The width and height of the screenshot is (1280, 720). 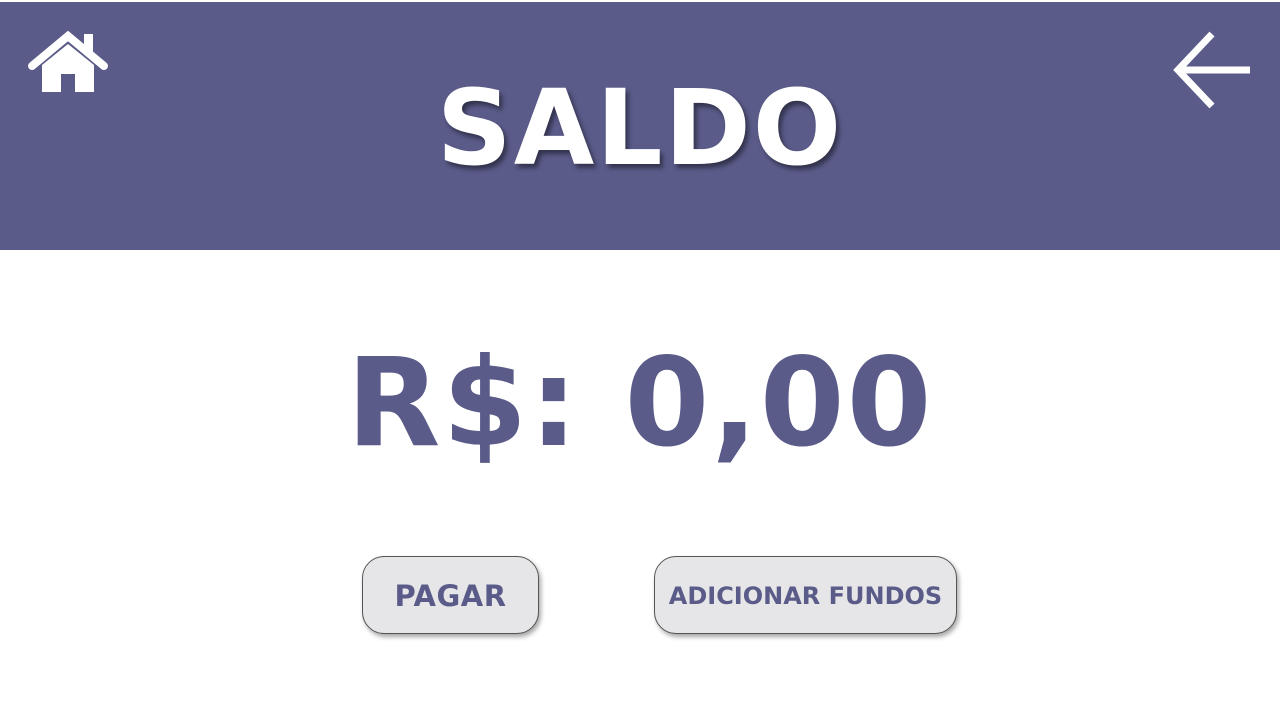 I want to click on page-title: SALDO, so click(x=640, y=128).